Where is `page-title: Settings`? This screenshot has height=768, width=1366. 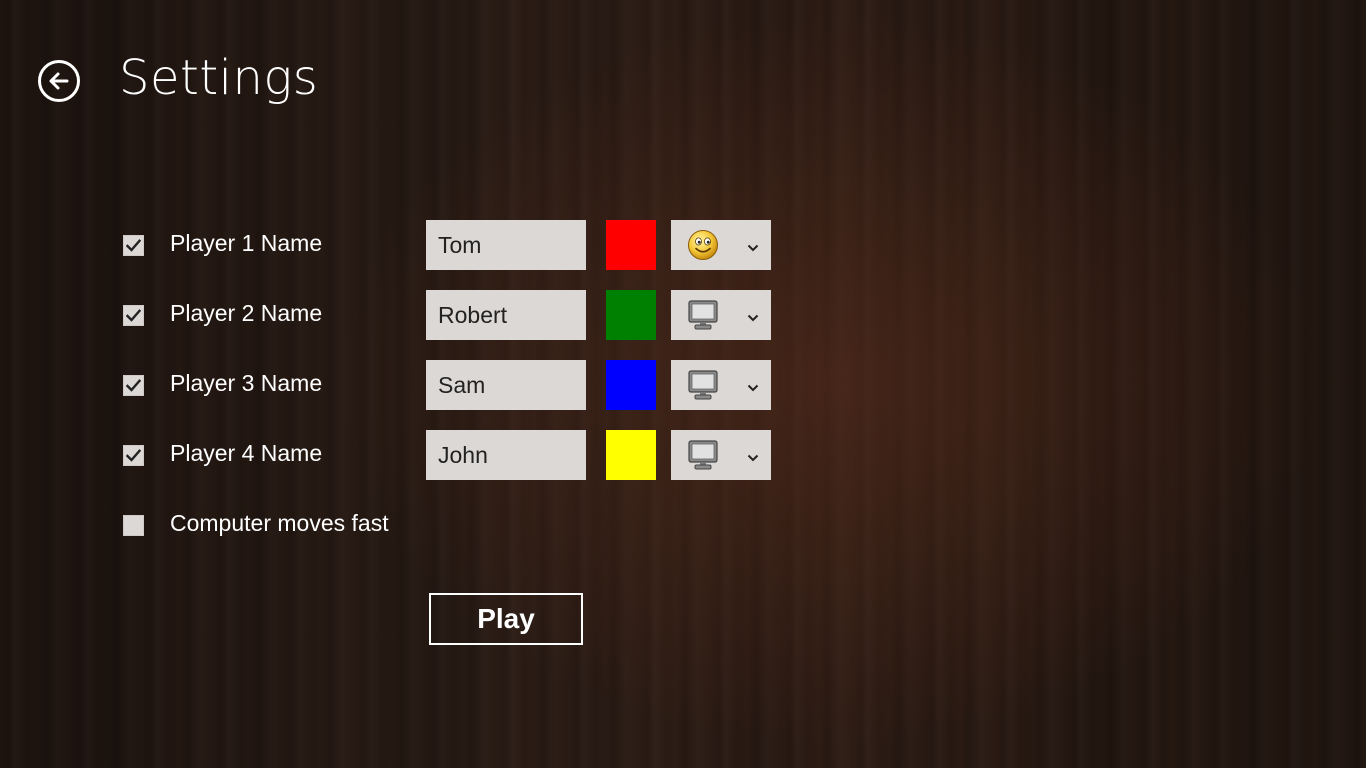
page-title: Settings is located at coordinates (219, 78).